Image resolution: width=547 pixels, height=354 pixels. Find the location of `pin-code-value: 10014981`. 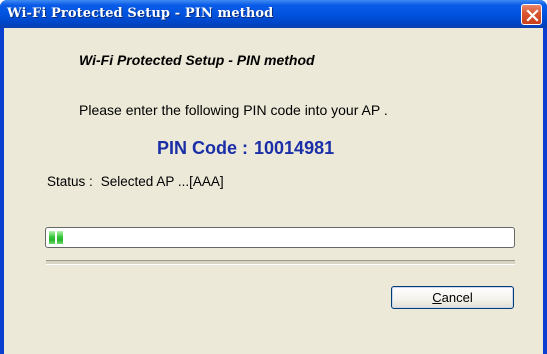

pin-code-value: 10014981 is located at coordinates (294, 148).